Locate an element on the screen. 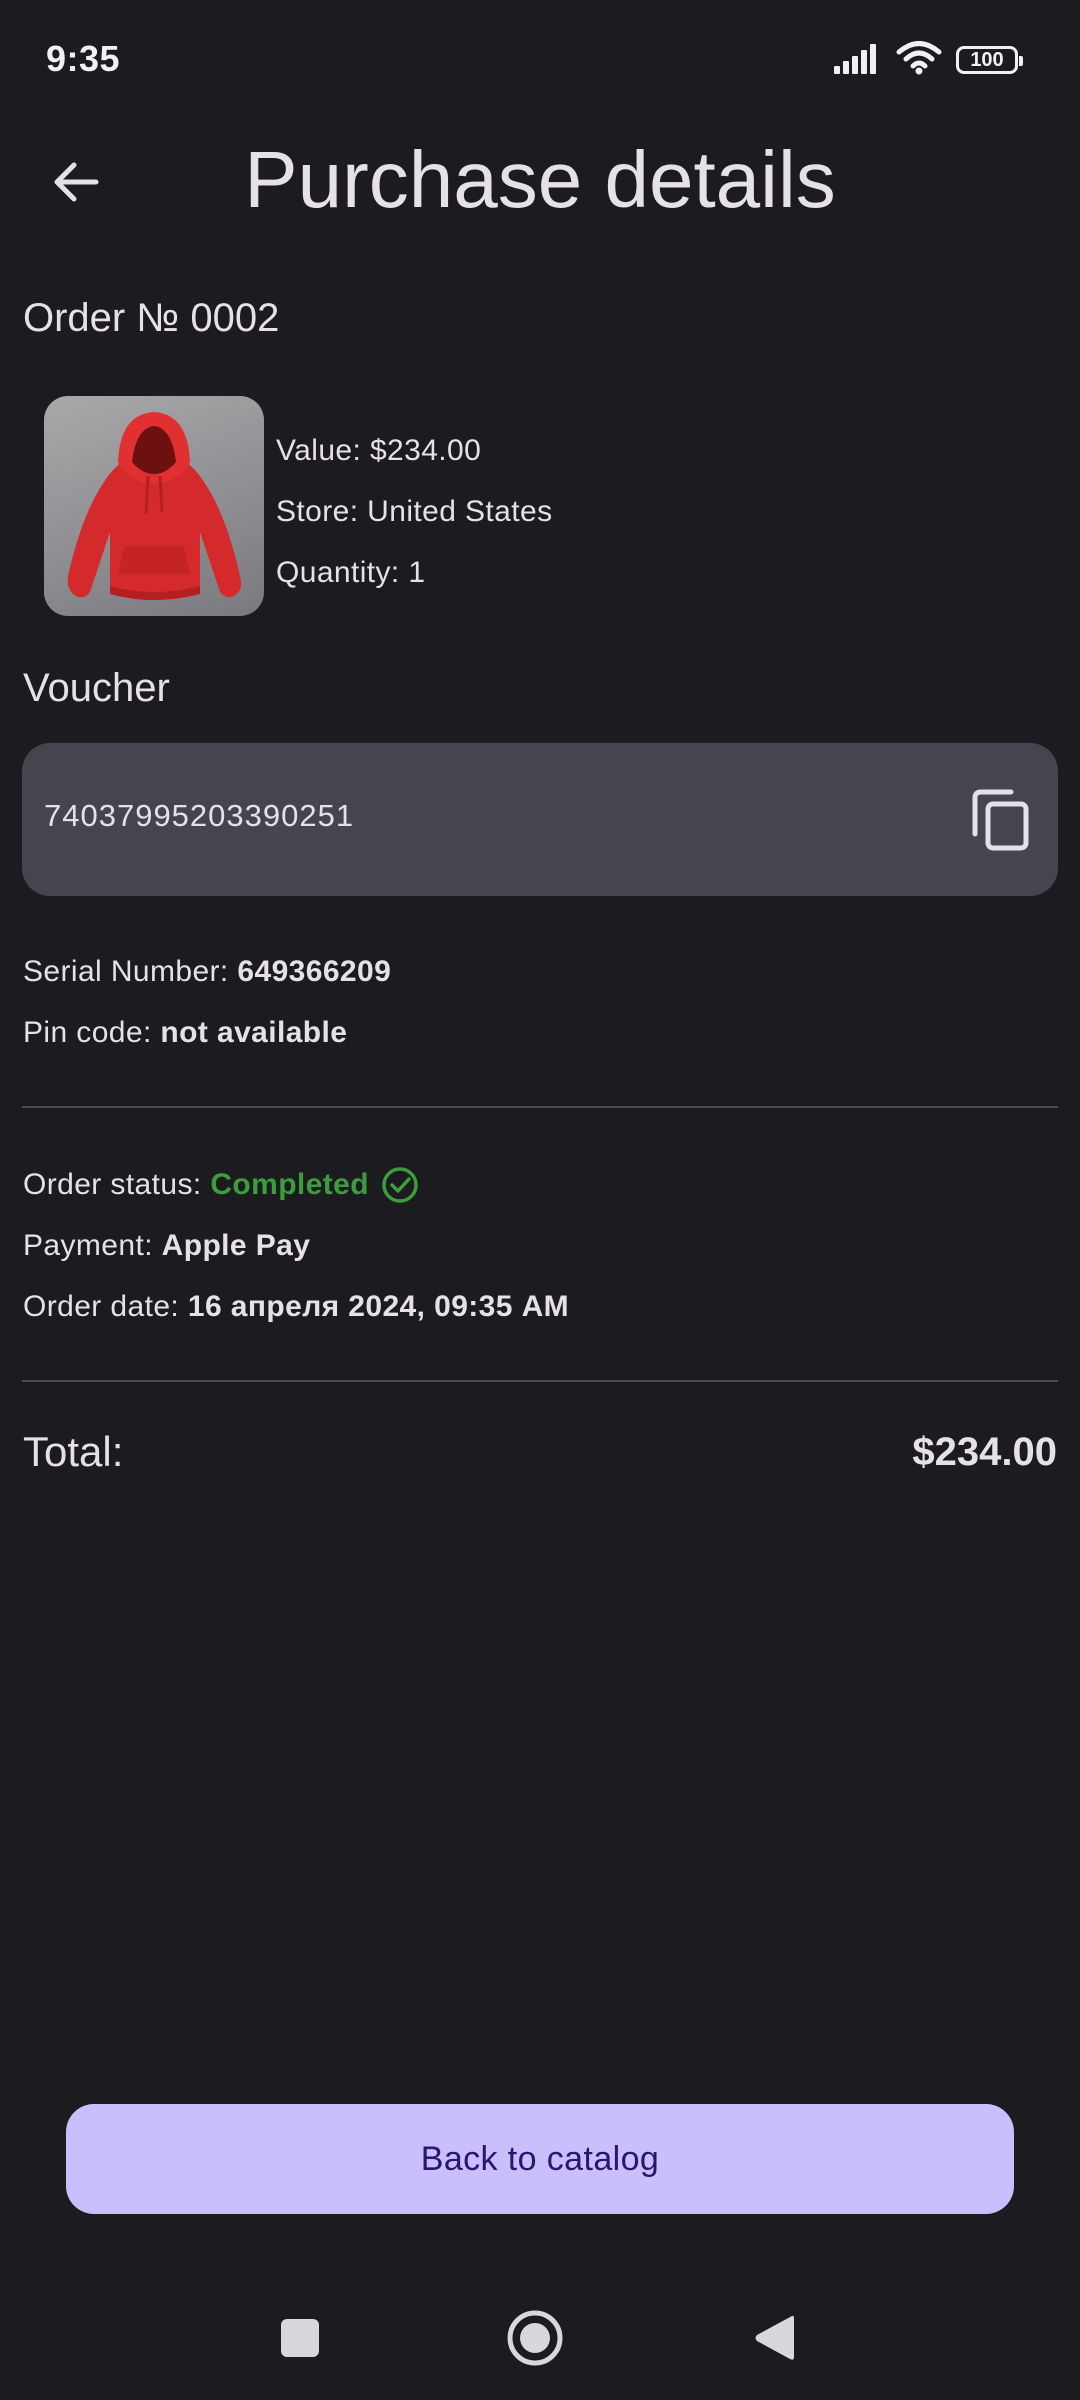 The image size is (1080, 2400). signal-icon is located at coordinates (858, 60).